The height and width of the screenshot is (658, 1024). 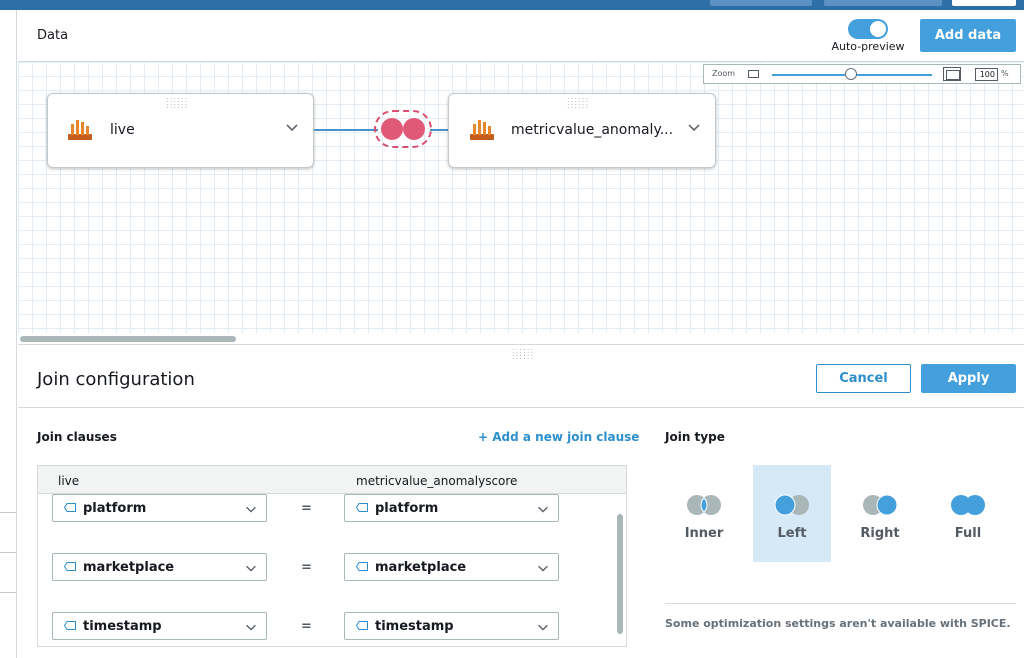 I want to click on auto-preview-toggle, so click(x=868, y=29).